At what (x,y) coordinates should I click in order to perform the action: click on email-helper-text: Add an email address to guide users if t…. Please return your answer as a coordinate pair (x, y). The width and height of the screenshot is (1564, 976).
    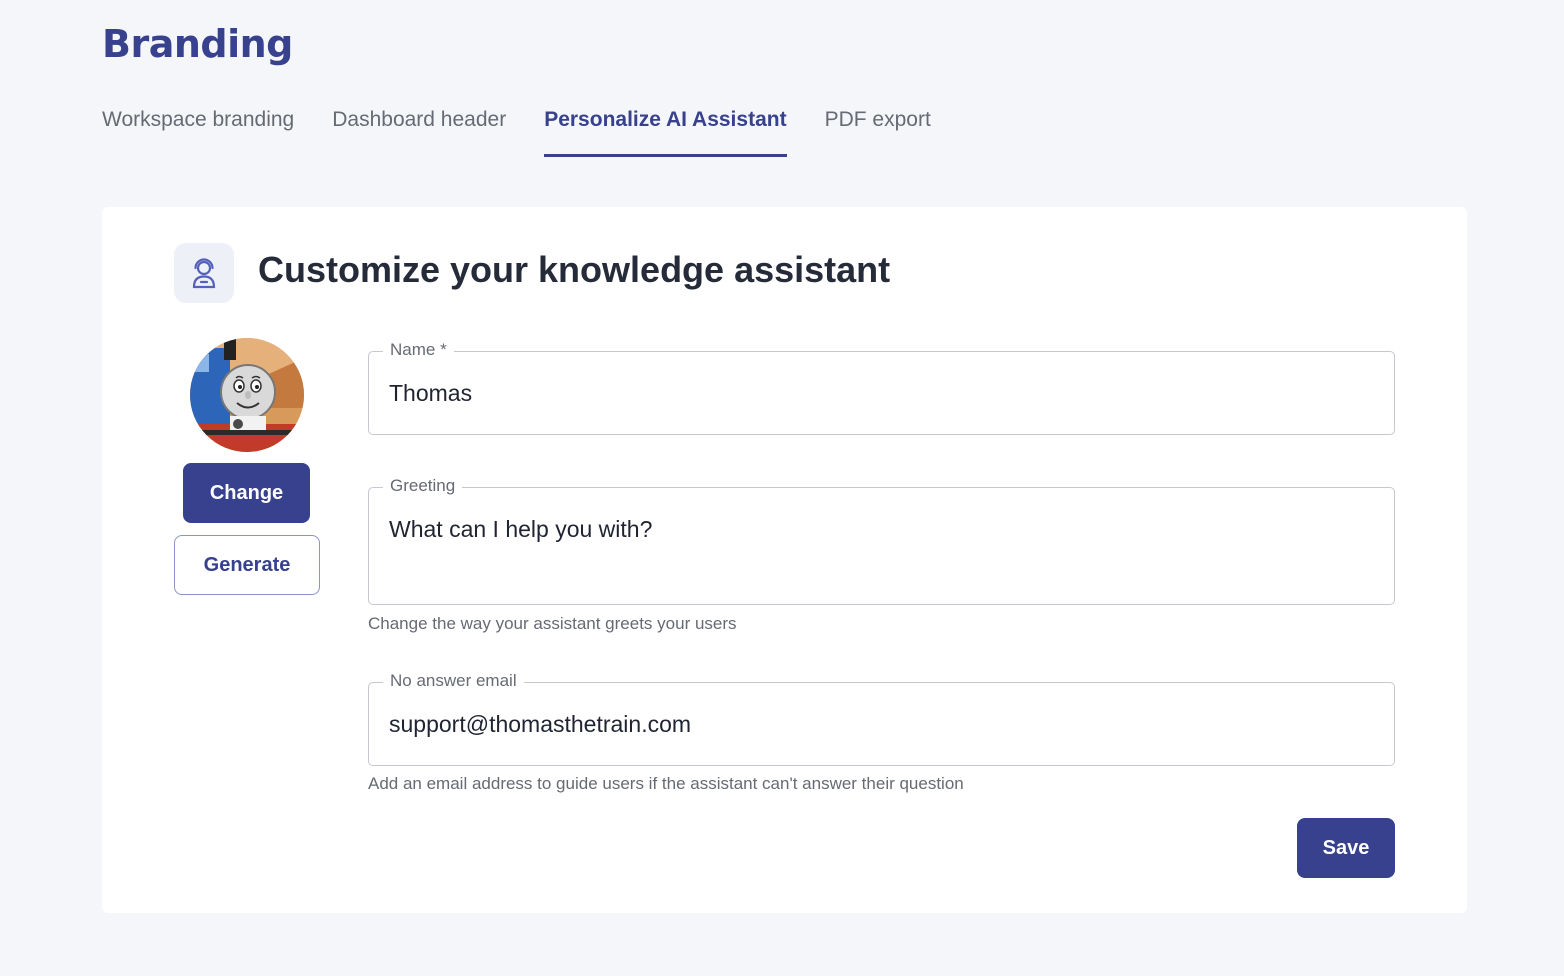
    Looking at the image, I should click on (666, 783).